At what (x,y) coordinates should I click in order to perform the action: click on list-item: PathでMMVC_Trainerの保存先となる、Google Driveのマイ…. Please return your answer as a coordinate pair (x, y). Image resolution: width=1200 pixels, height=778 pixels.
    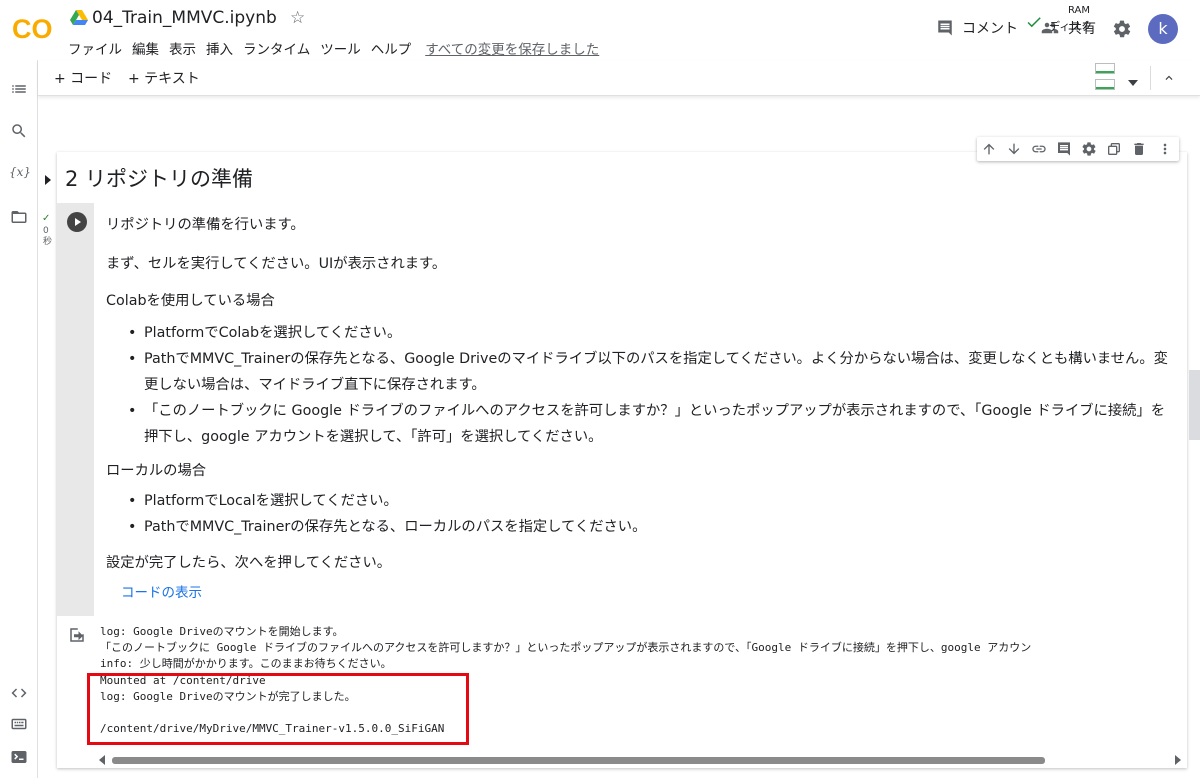
    Looking at the image, I should click on (651, 372).